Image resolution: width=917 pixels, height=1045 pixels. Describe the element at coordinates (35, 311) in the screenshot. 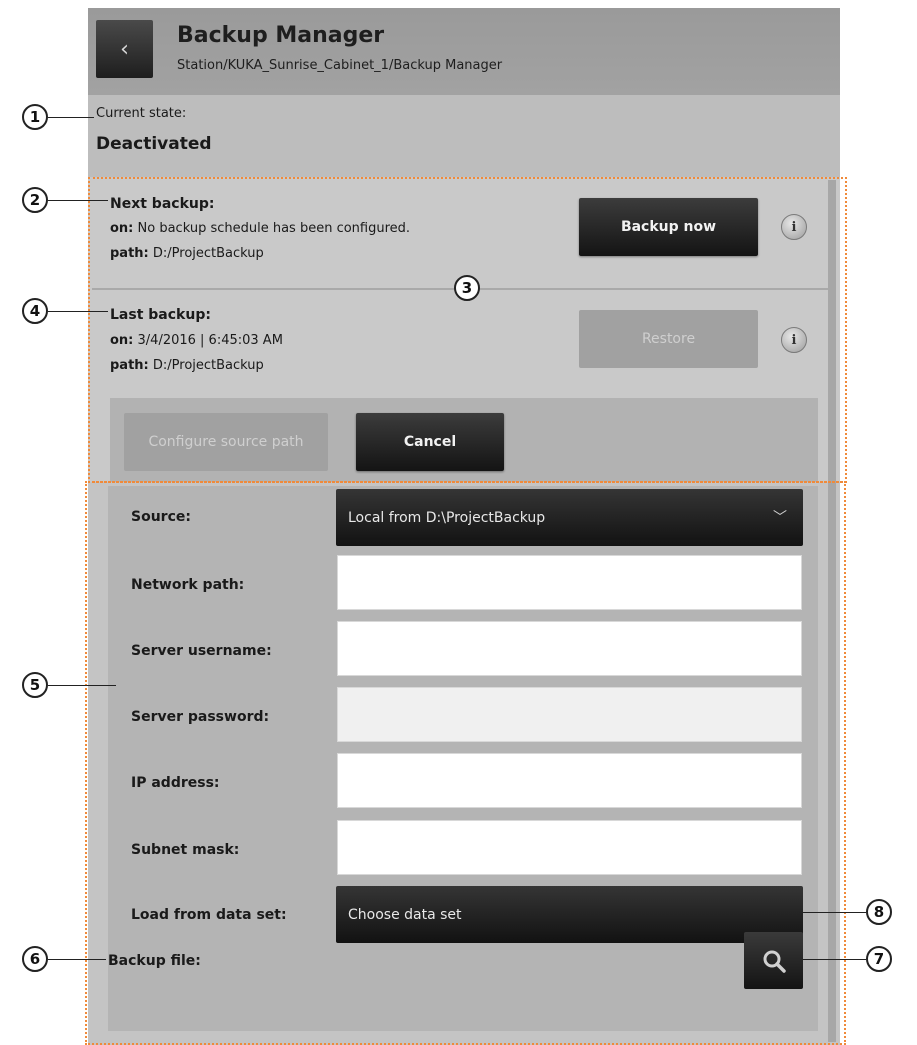

I see `callout-4: 4` at that location.